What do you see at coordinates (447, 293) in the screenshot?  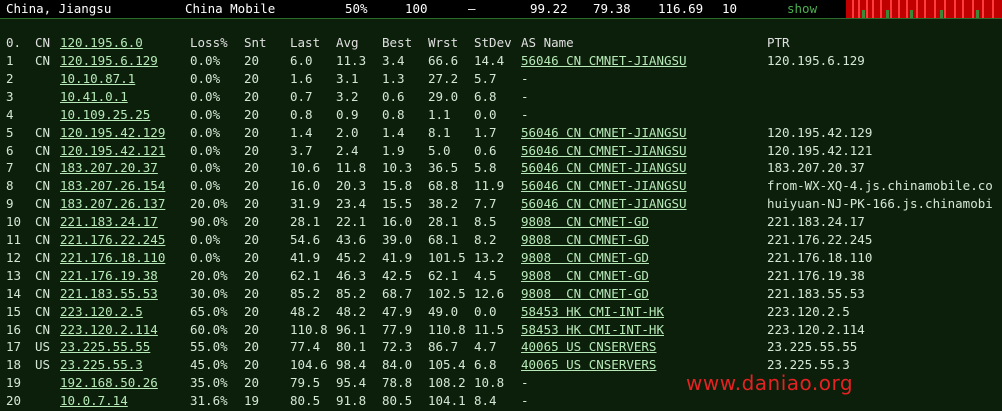 I see `worst-value: 102.5` at bounding box center [447, 293].